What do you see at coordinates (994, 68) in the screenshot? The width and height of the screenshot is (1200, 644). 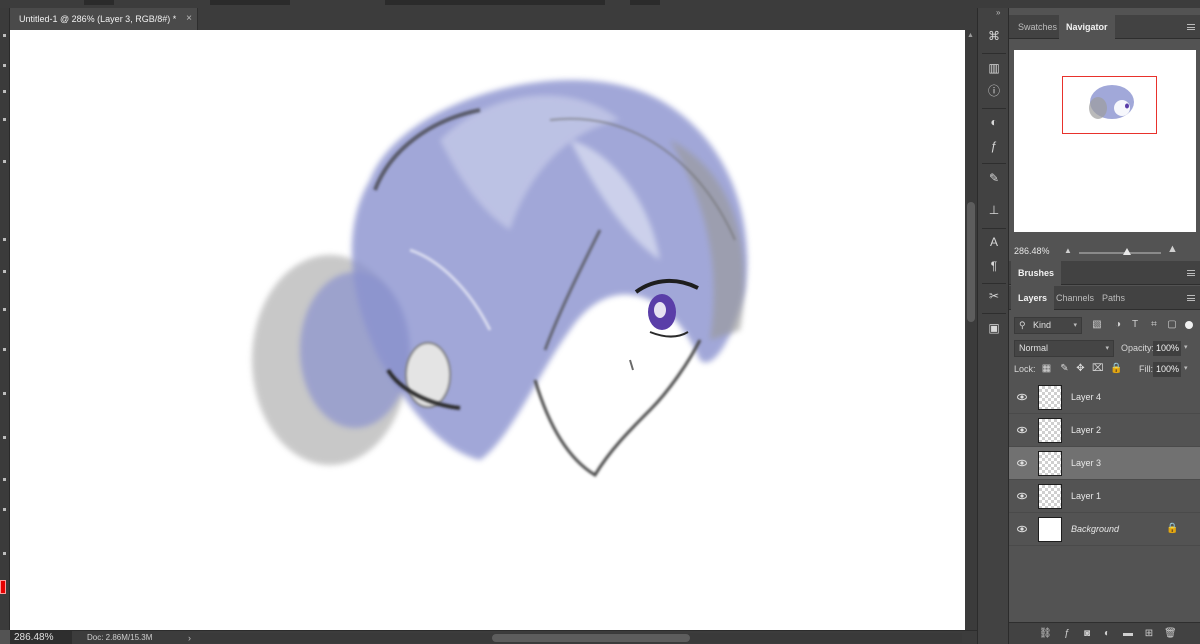 I see `histogram-icon: ▥` at bounding box center [994, 68].